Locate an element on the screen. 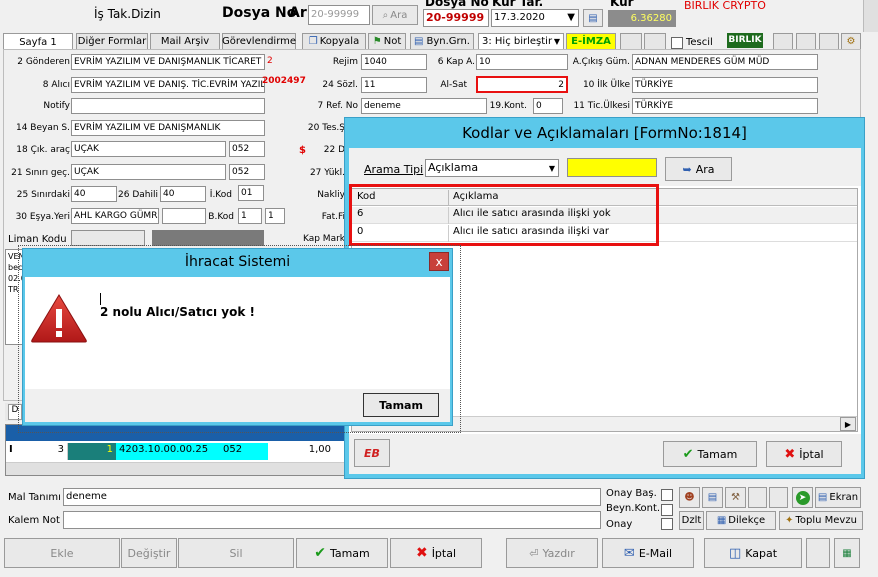 The width and height of the screenshot is (878, 577). cik-arac-code: 052 is located at coordinates (247, 149).